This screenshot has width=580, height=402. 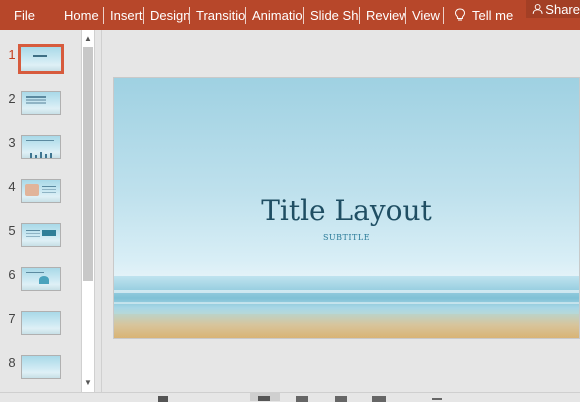 I want to click on thumb-bar-chart, so click(x=42, y=150).